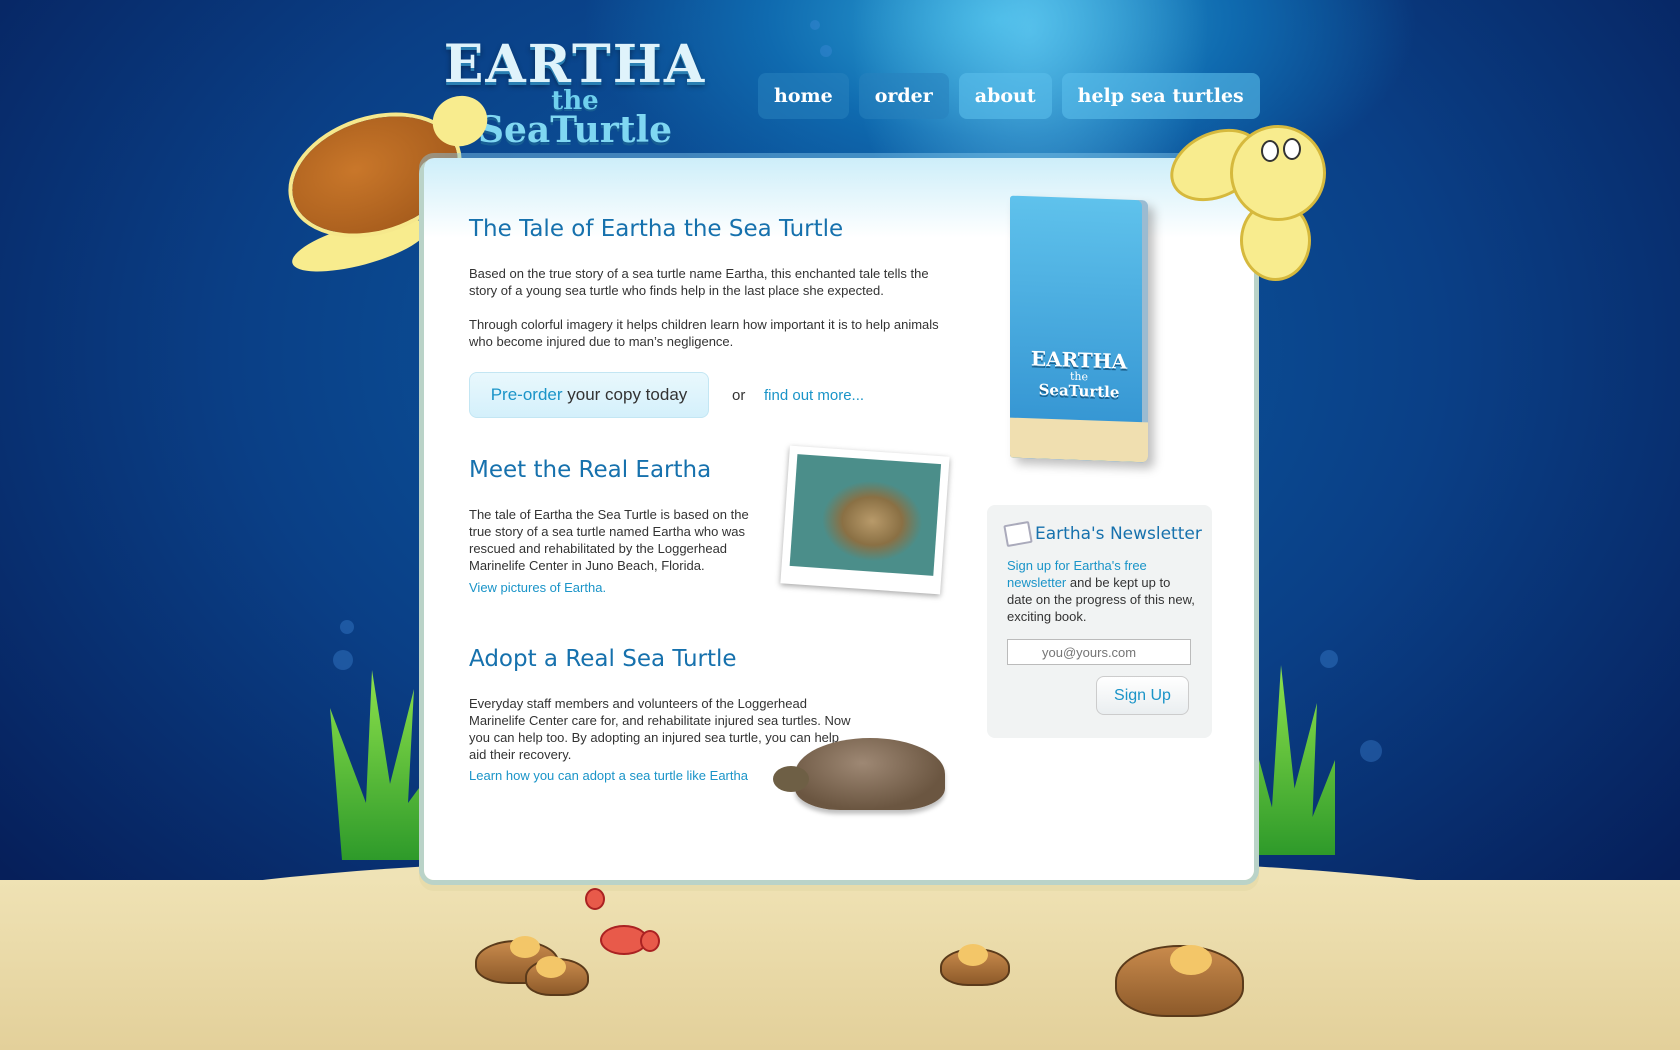  I want to click on main-nav: home order about help sea turtles, so click(1009, 96).